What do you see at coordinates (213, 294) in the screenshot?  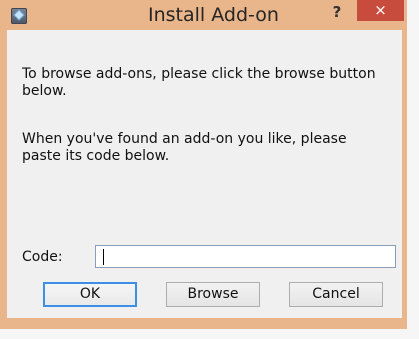 I see `browse-button: Browse` at bounding box center [213, 294].